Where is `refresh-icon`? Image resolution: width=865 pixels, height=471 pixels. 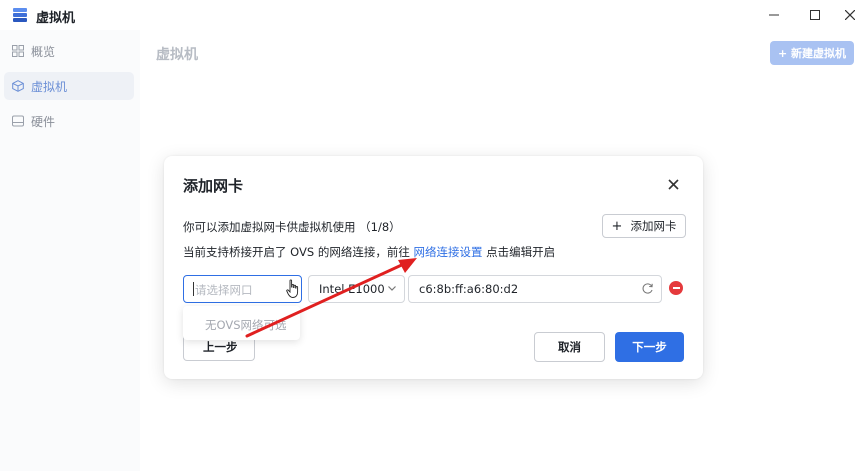
refresh-icon is located at coordinates (647, 288).